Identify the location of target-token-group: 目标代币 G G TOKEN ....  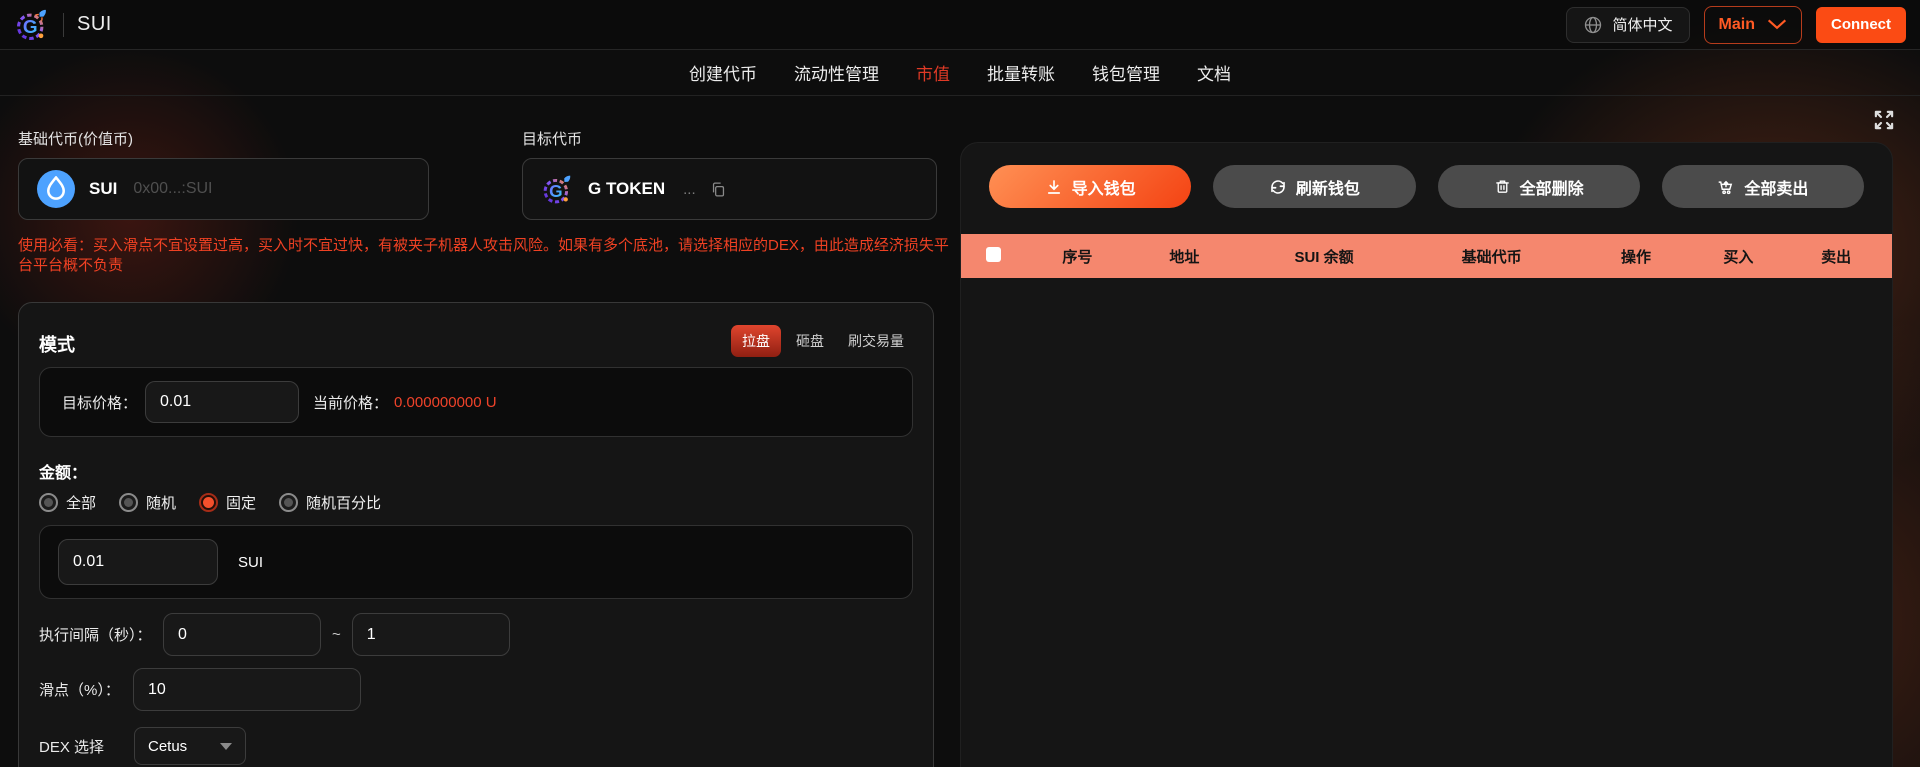
(729, 174).